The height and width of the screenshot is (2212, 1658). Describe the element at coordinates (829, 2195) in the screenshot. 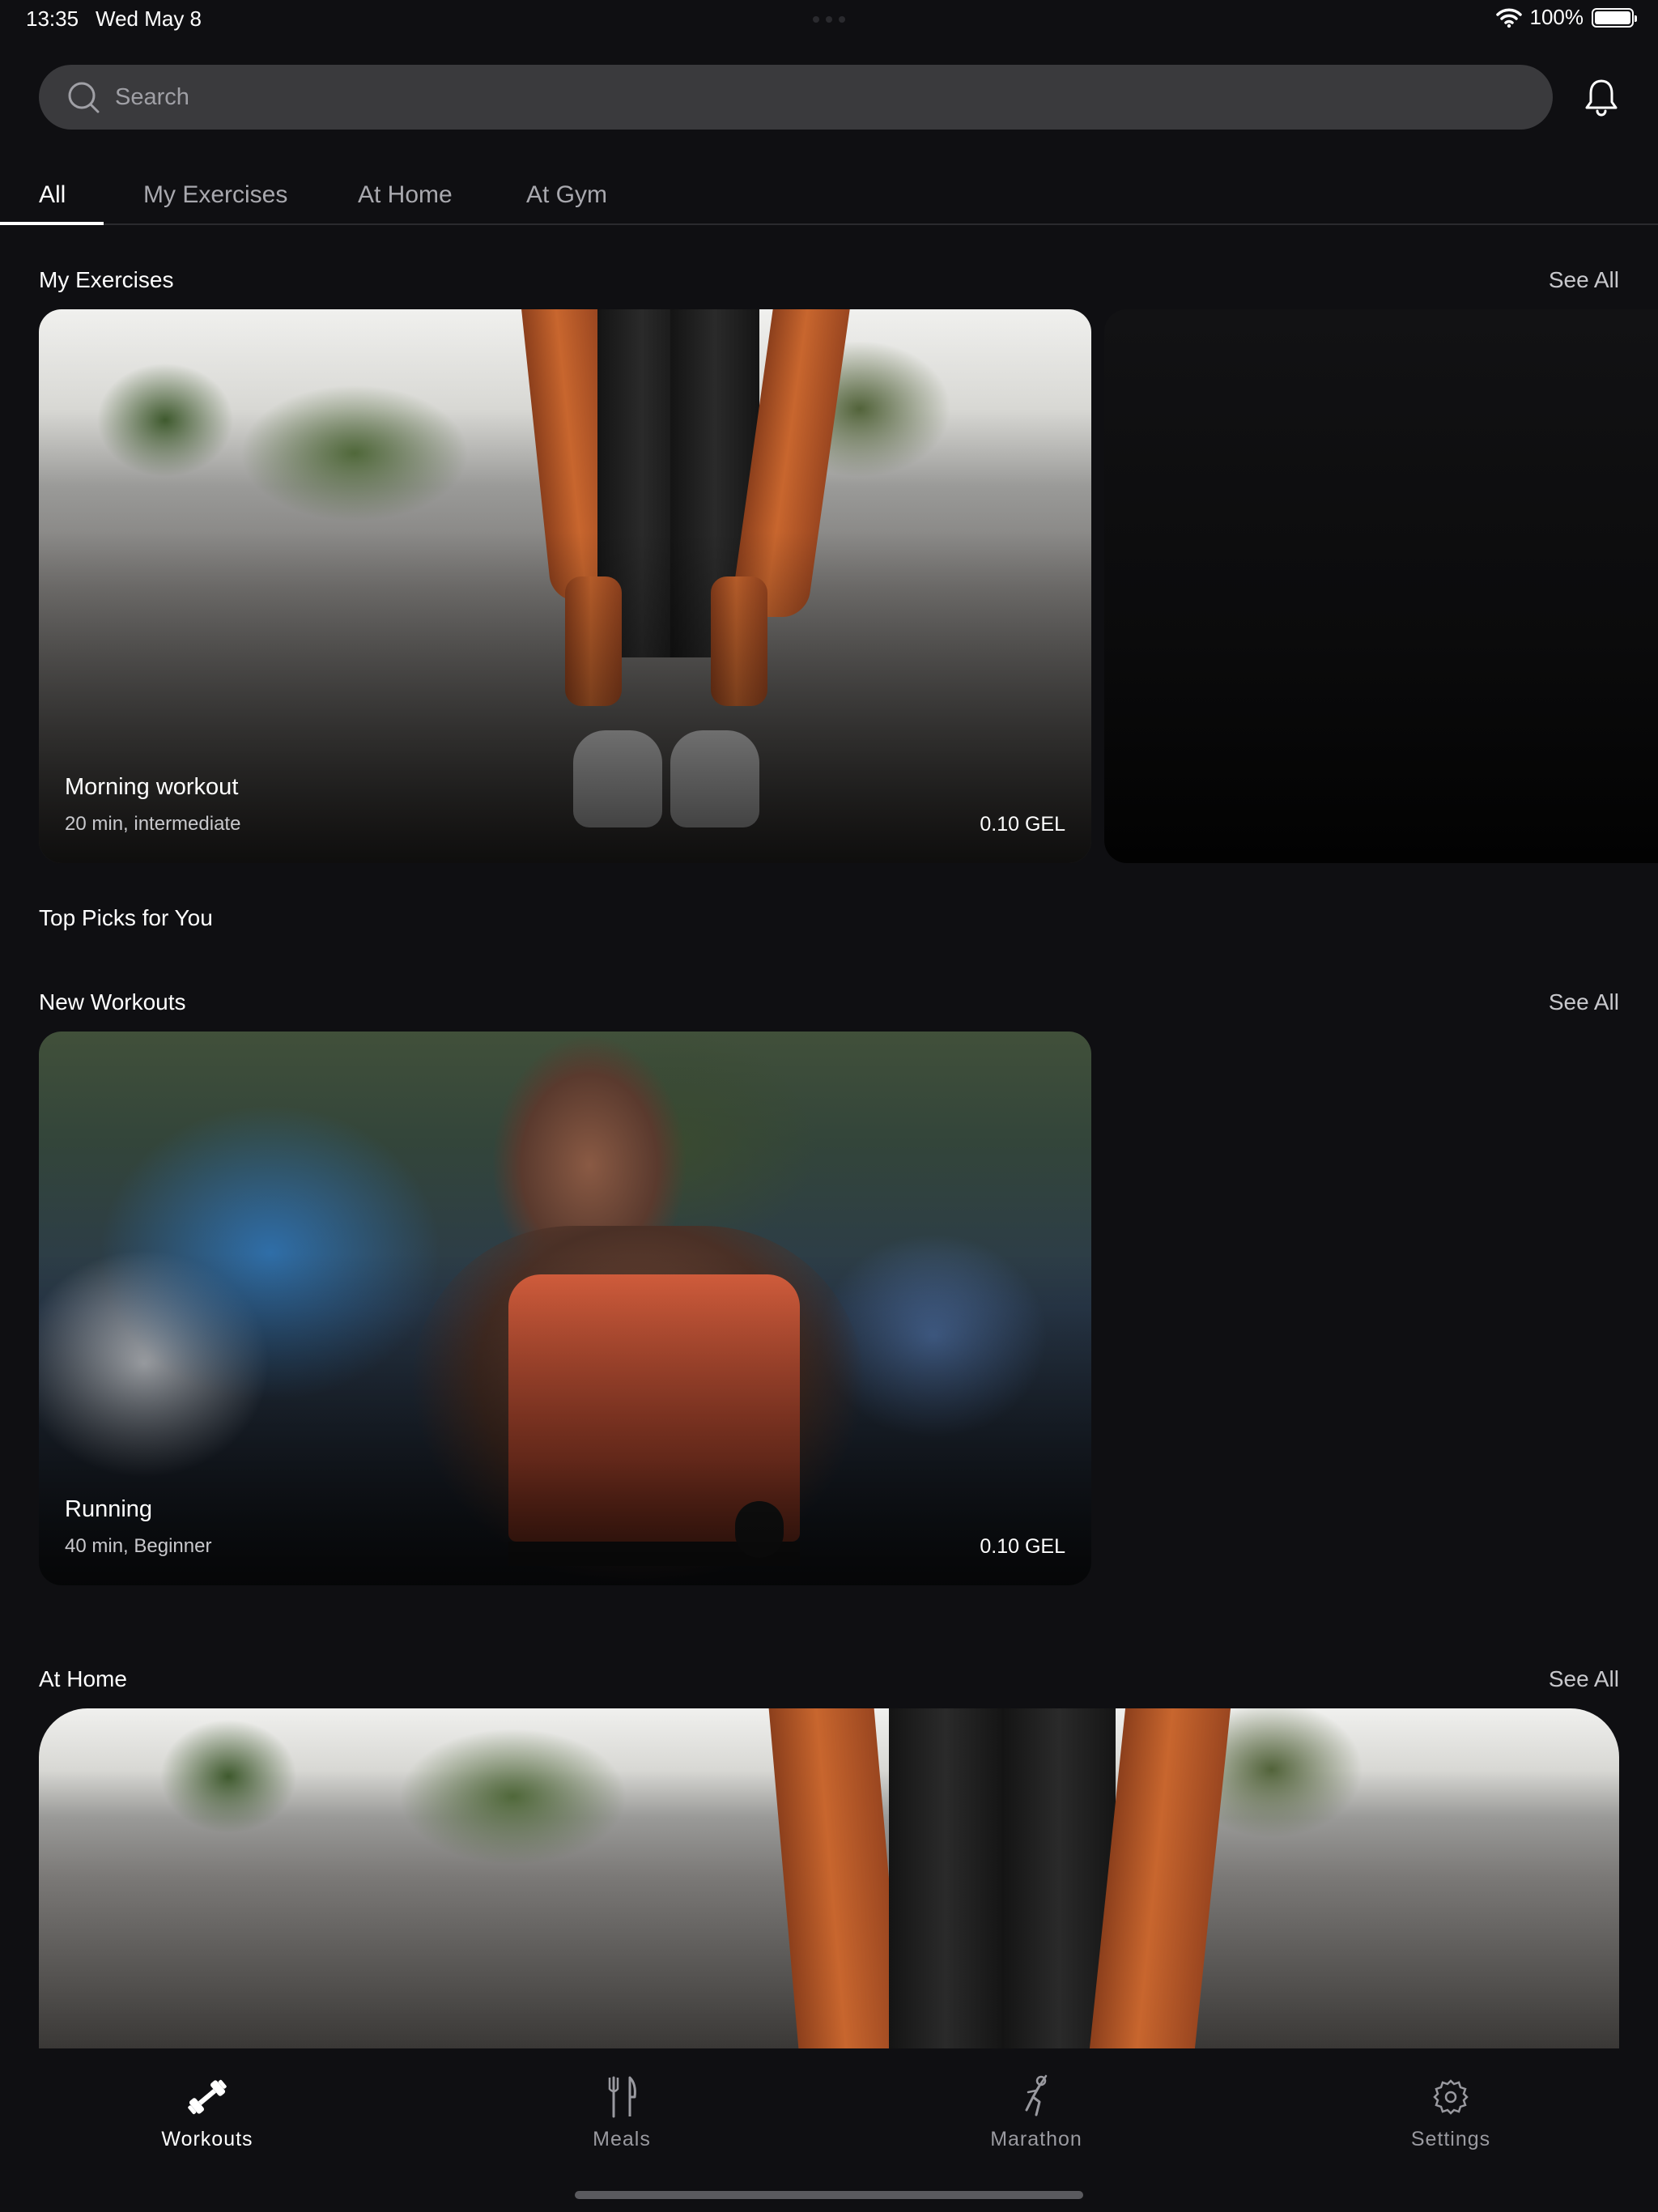

I see `home-indicator` at that location.